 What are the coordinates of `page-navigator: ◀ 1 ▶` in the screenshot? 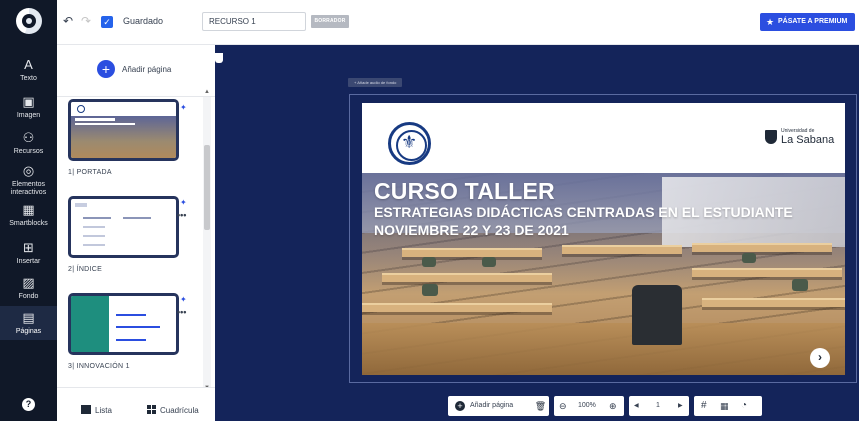 It's located at (659, 406).